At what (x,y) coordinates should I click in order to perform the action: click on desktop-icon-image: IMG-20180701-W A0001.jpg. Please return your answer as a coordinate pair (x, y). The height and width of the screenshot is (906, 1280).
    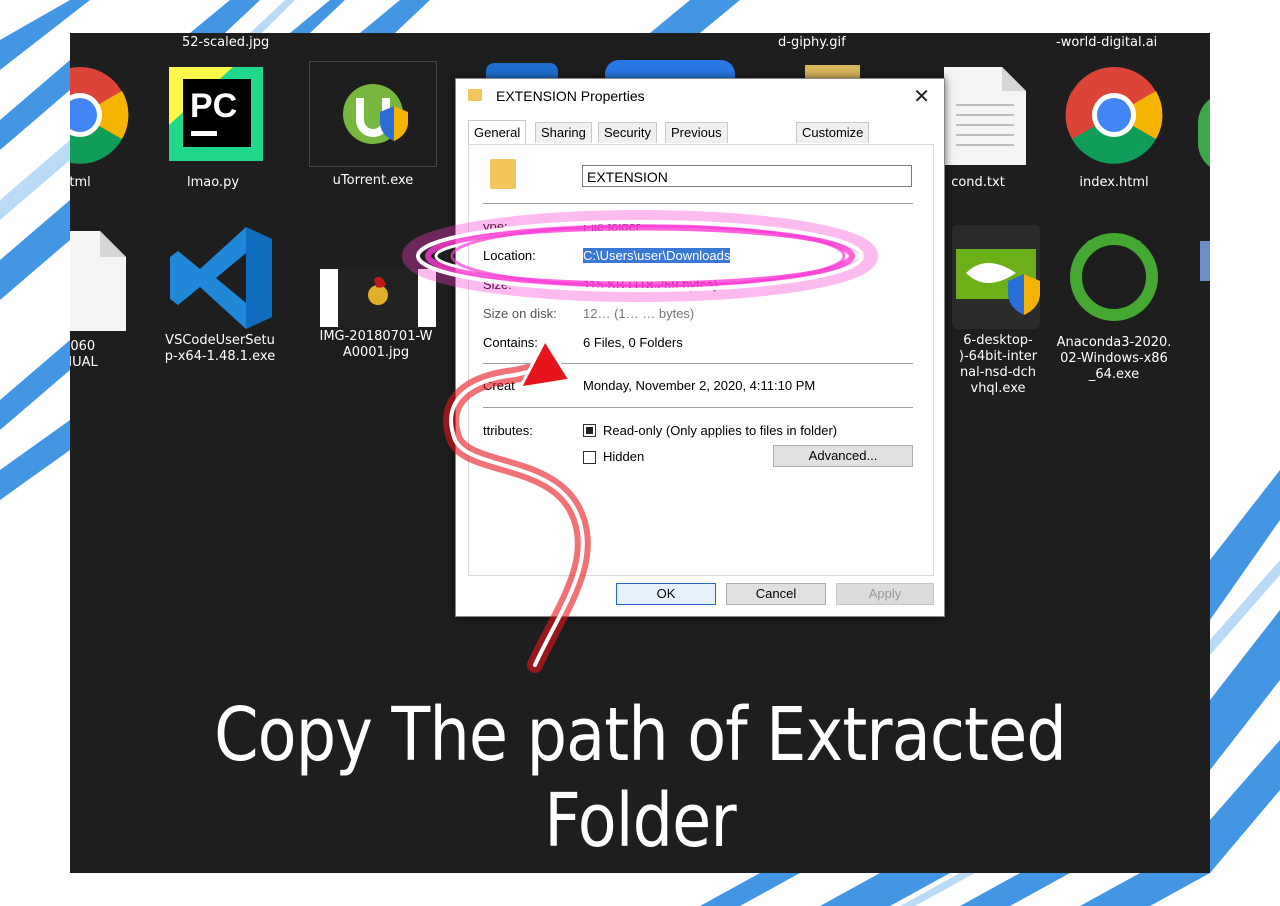
    Looking at the image, I should click on (376, 297).